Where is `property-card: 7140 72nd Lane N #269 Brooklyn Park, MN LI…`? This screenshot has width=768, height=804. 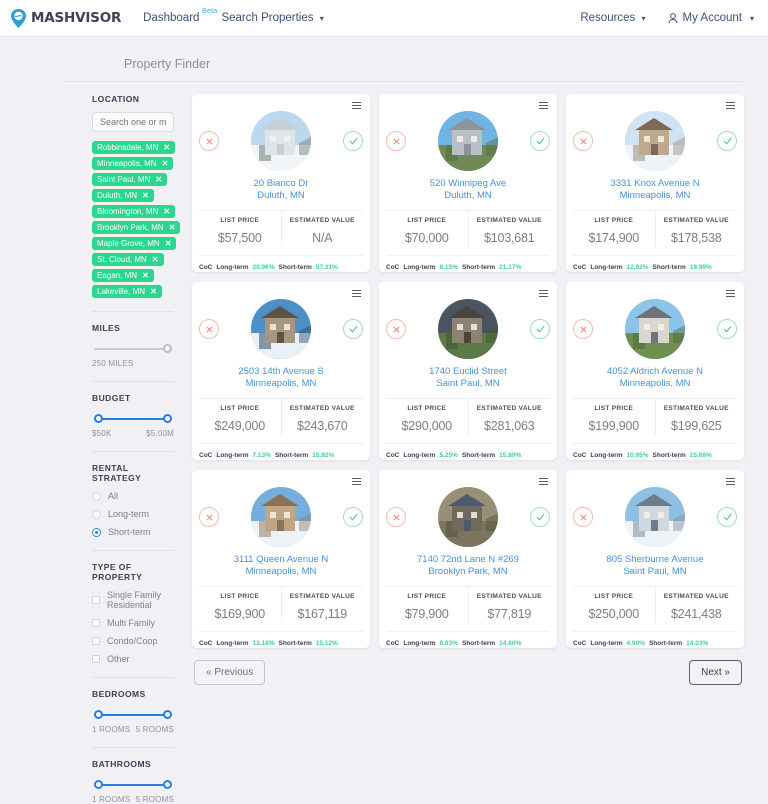 property-card: 7140 72nd Lane N #269 Brooklyn Park, MN LI… is located at coordinates (468, 559).